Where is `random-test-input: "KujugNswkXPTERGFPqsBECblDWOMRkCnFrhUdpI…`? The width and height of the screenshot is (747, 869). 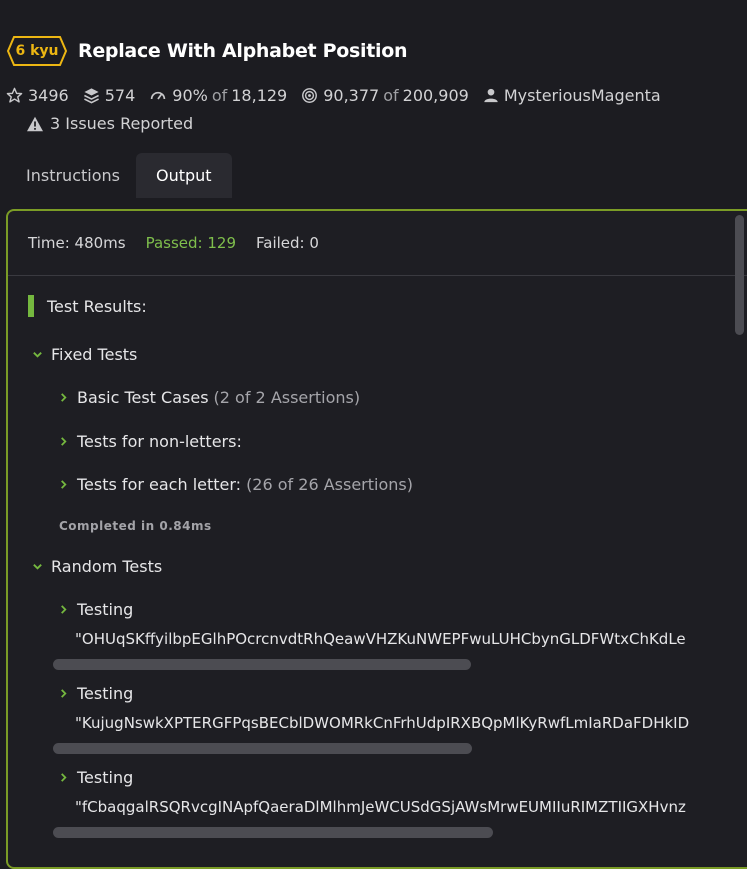 random-test-input: "KujugNswkXPTERGFPqsBECblDWOMRkCnFrhUdpI… is located at coordinates (382, 723).